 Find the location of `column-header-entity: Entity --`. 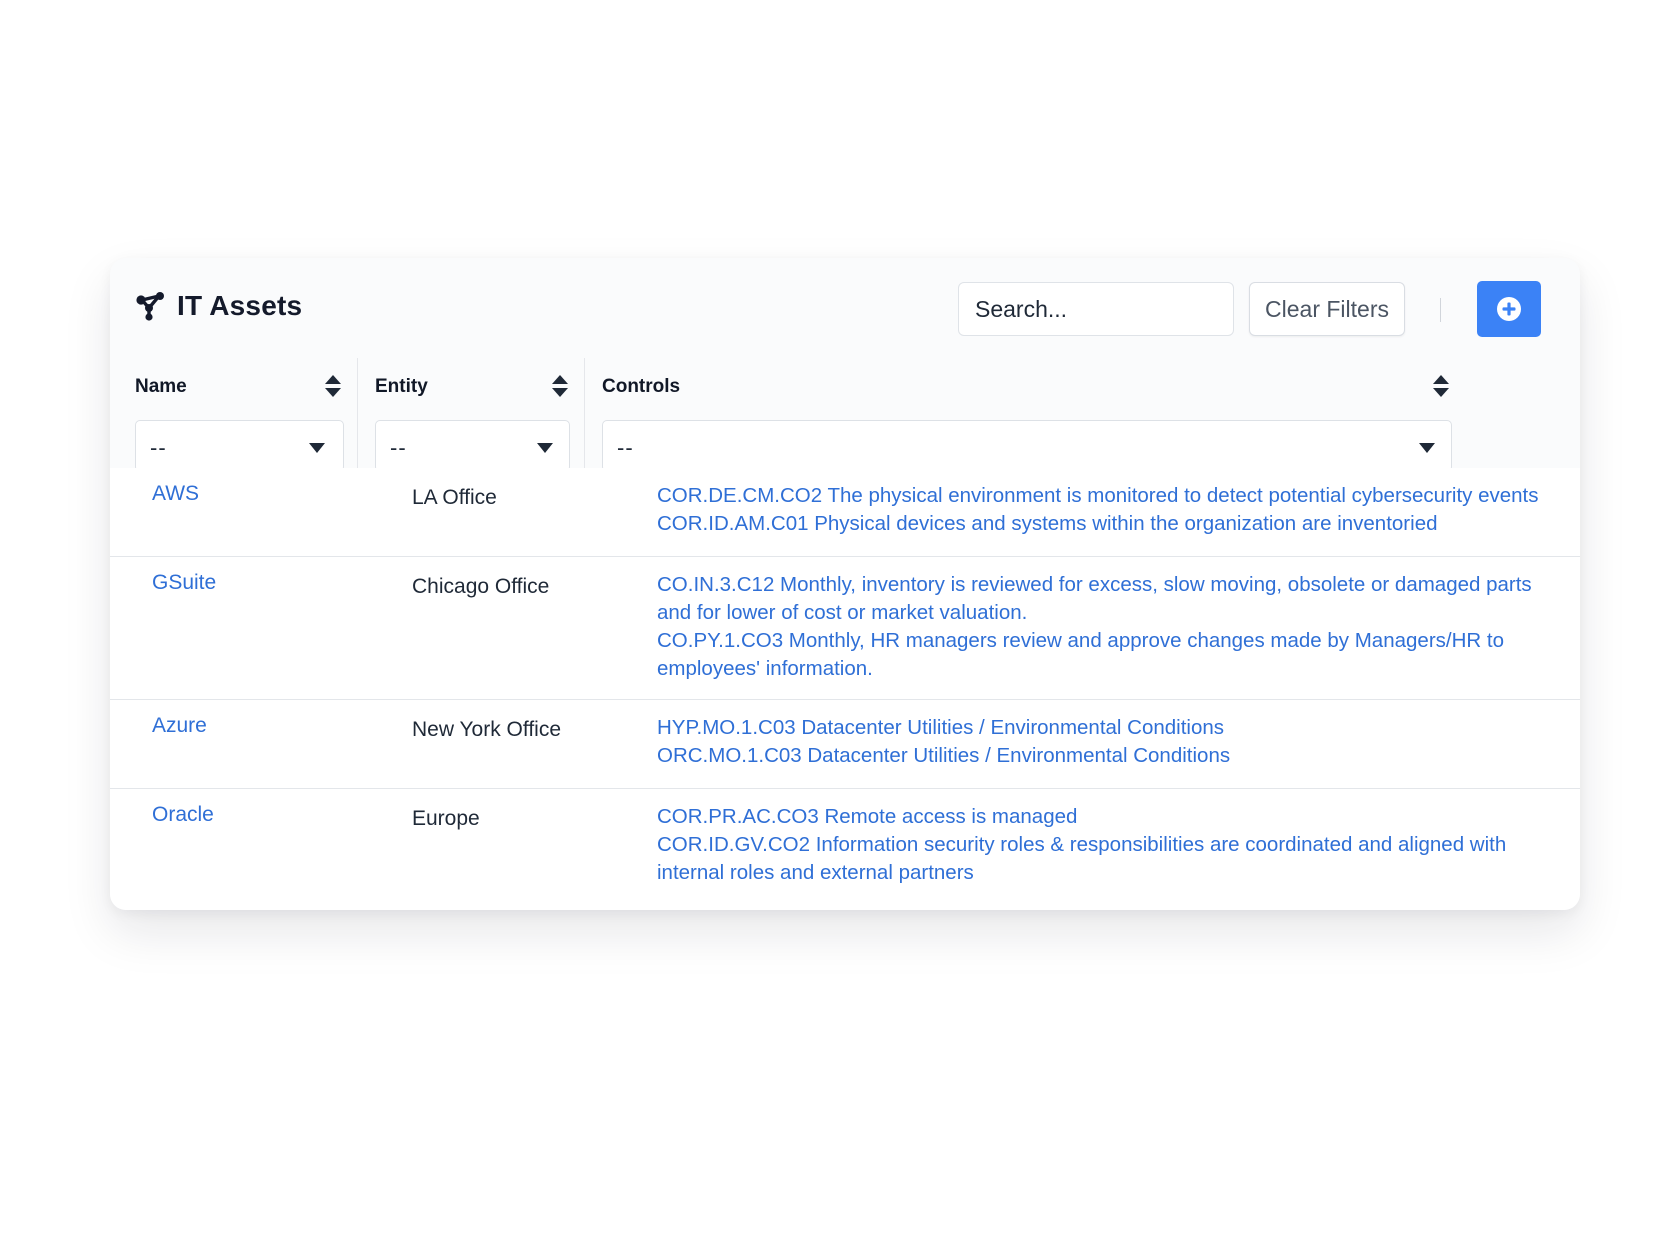

column-header-entity: Entity -- is located at coordinates (473, 420).